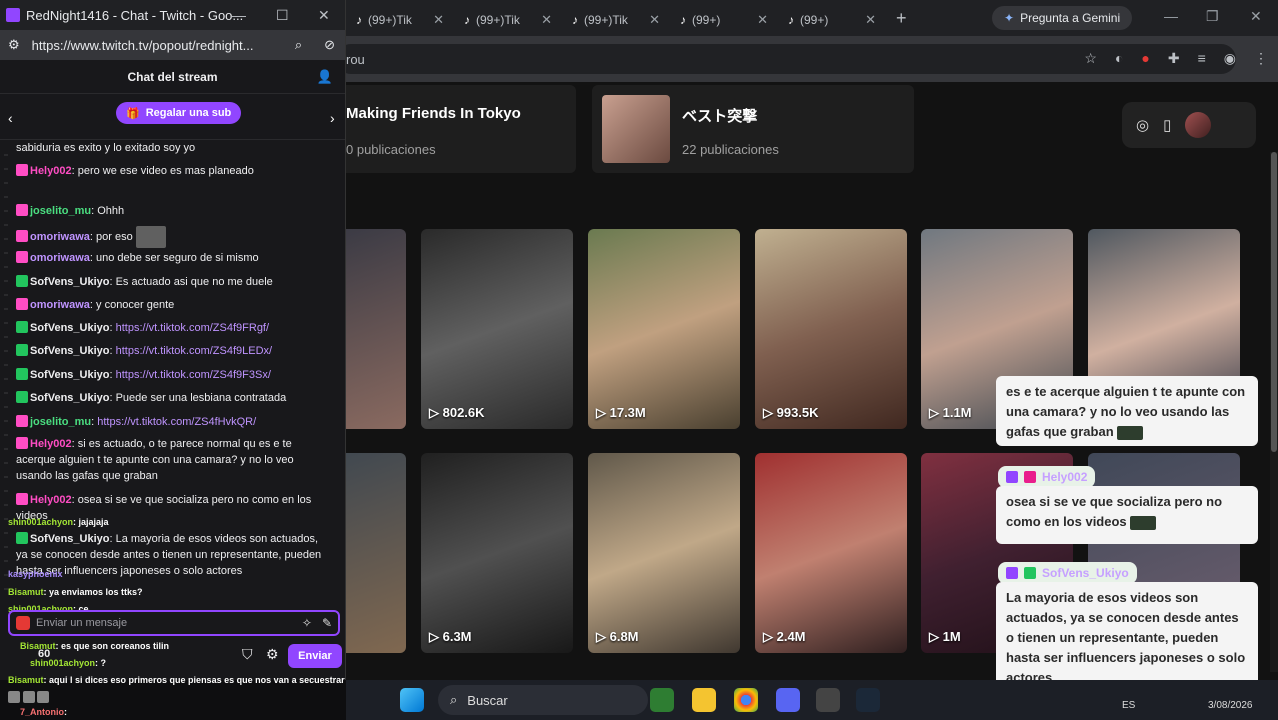 The height and width of the screenshot is (720, 1278). Describe the element at coordinates (456, 129) in the screenshot. I see `collection-card: Making Friends In Tokyo 0 publicaciones` at that location.